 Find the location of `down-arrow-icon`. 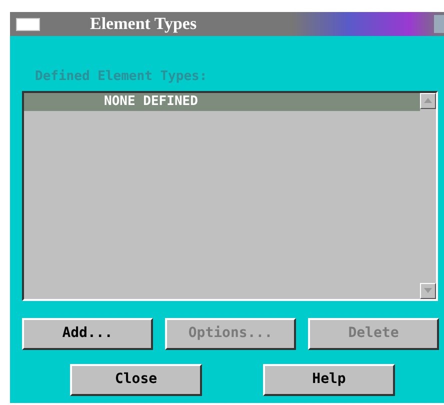

down-arrow-icon is located at coordinates (428, 290).